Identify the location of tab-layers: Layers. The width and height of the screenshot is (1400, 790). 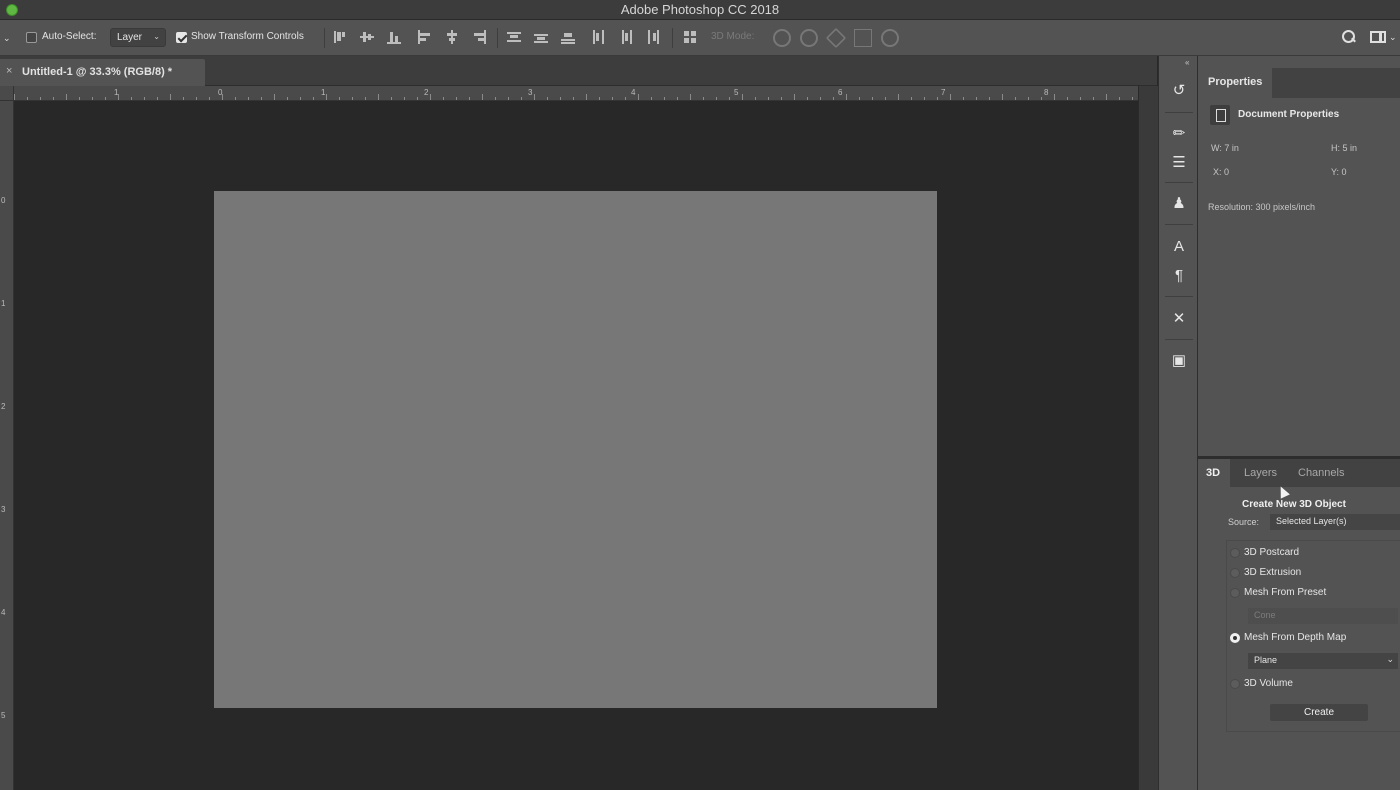
(1260, 473).